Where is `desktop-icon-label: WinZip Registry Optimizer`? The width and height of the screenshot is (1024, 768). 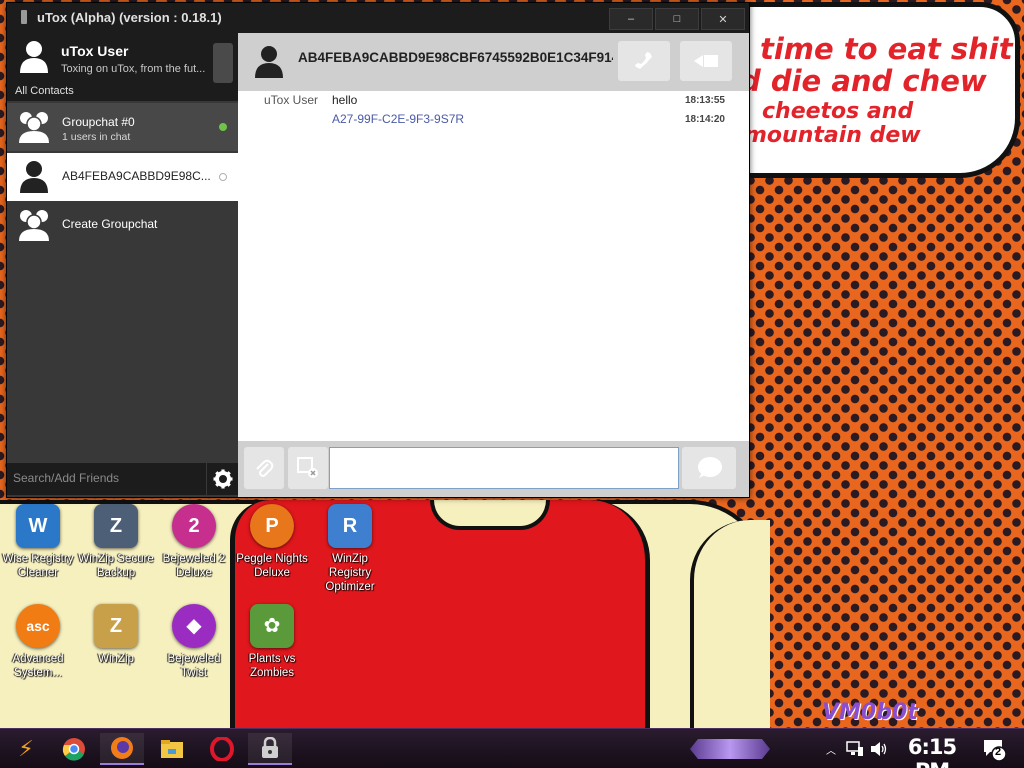 desktop-icon-label: WinZip Registry Optimizer is located at coordinates (350, 573).